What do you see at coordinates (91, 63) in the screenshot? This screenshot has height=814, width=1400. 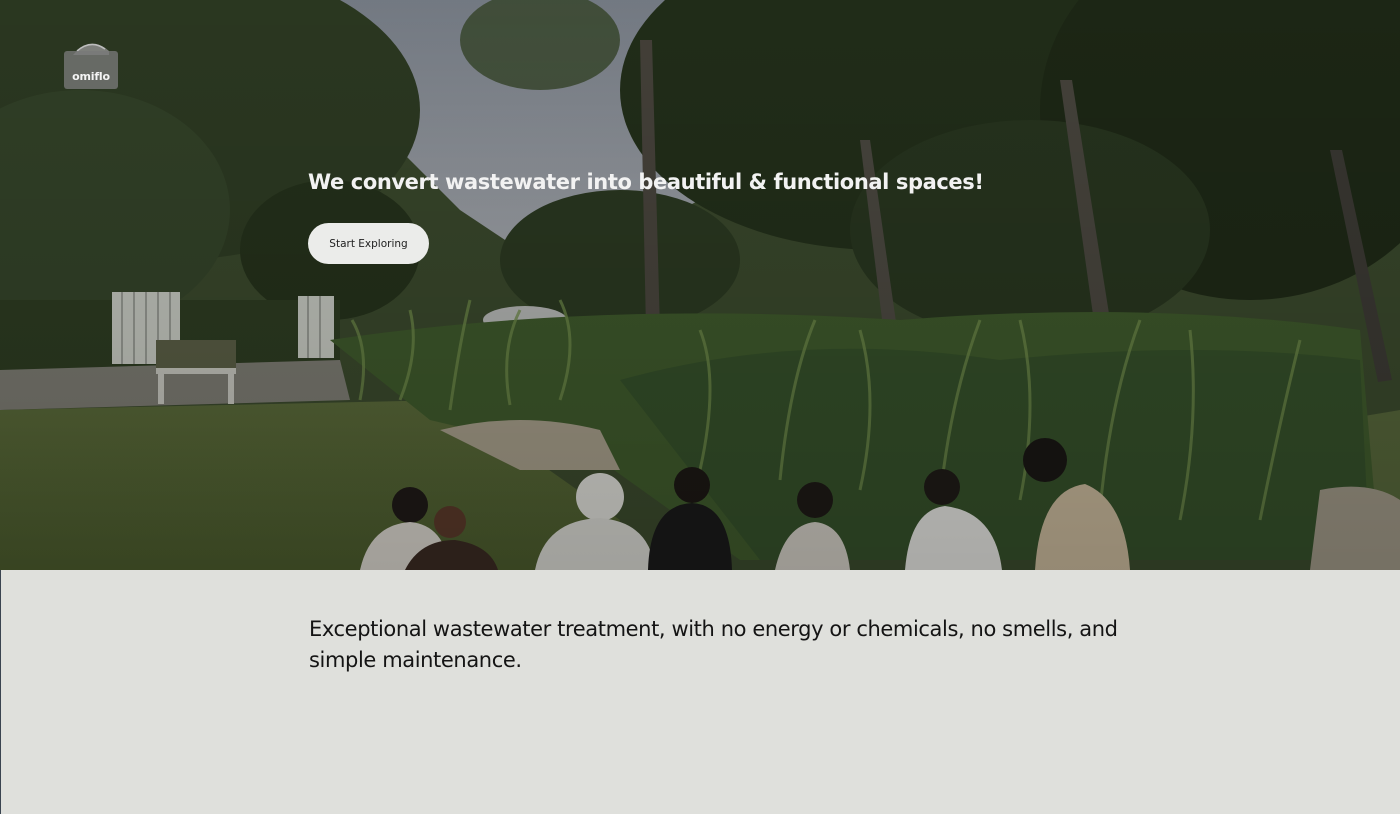 I see `omiflo-logo: omiflo` at bounding box center [91, 63].